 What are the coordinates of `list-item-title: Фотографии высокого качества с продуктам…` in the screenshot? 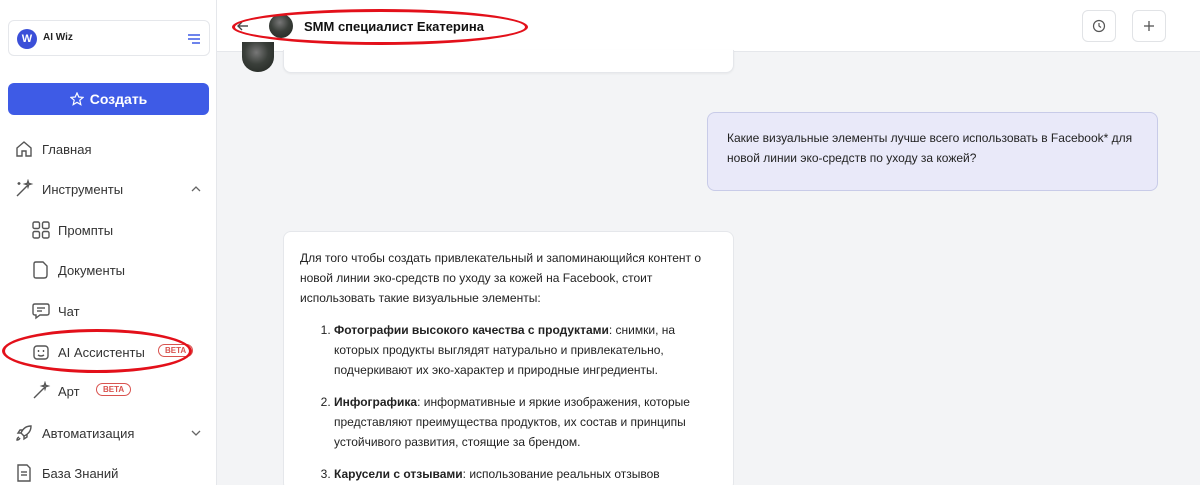 It's located at (471, 330).